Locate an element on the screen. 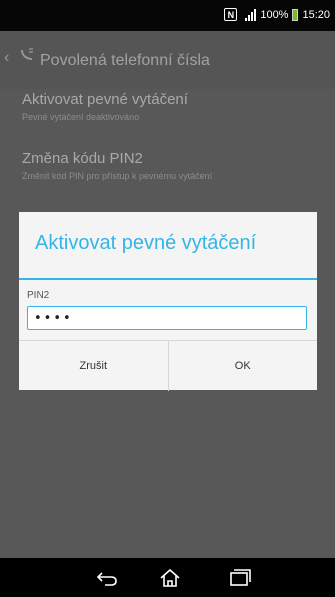 The height and width of the screenshot is (597, 335). action-bar: ‹ Povolená telefonní čísla is located at coordinates (167, 60).